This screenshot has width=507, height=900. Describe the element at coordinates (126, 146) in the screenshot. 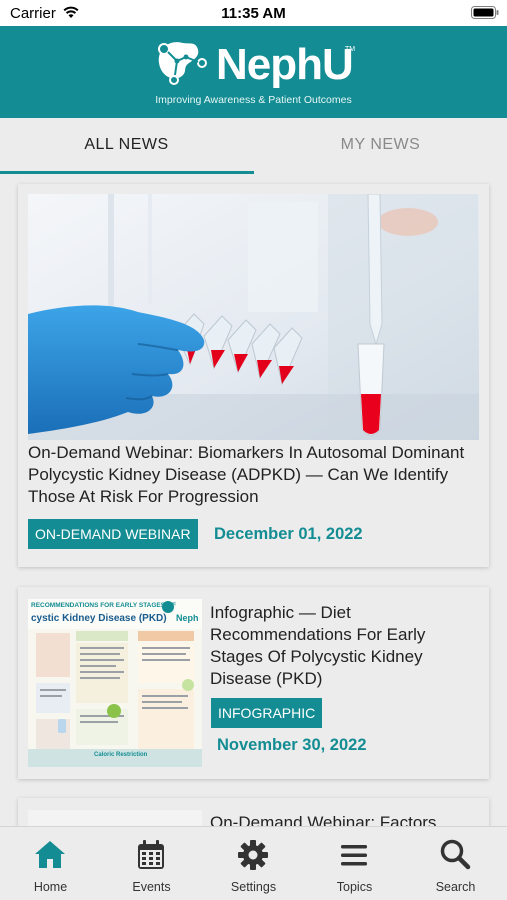

I see `tab-all-news: ALL NEWS` at that location.